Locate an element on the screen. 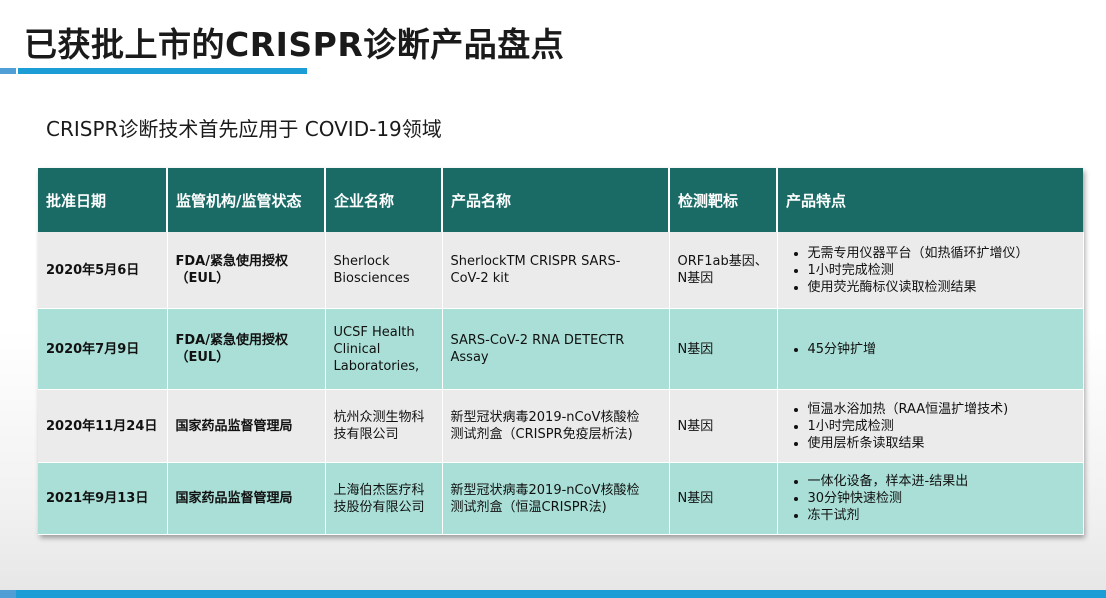 The image size is (1106, 598). cell-product: SARS-CoV-2 RNA DETECTR Assay is located at coordinates (556, 349).